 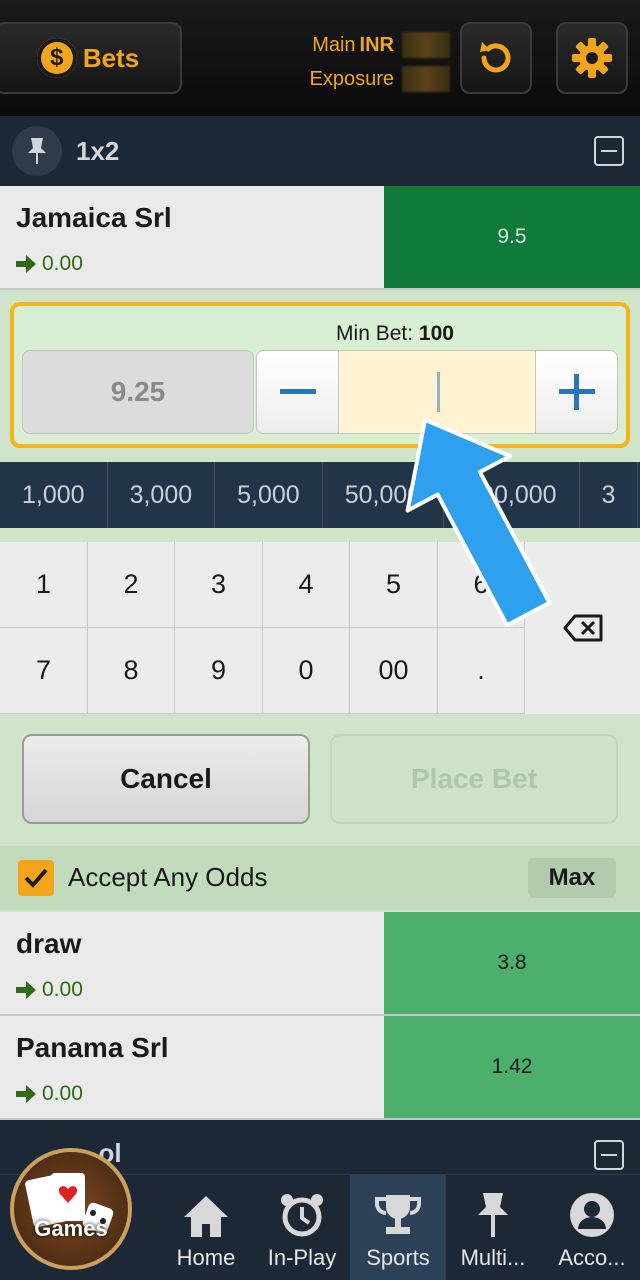 I want to click on exposure-hidden, so click(x=426, y=79).